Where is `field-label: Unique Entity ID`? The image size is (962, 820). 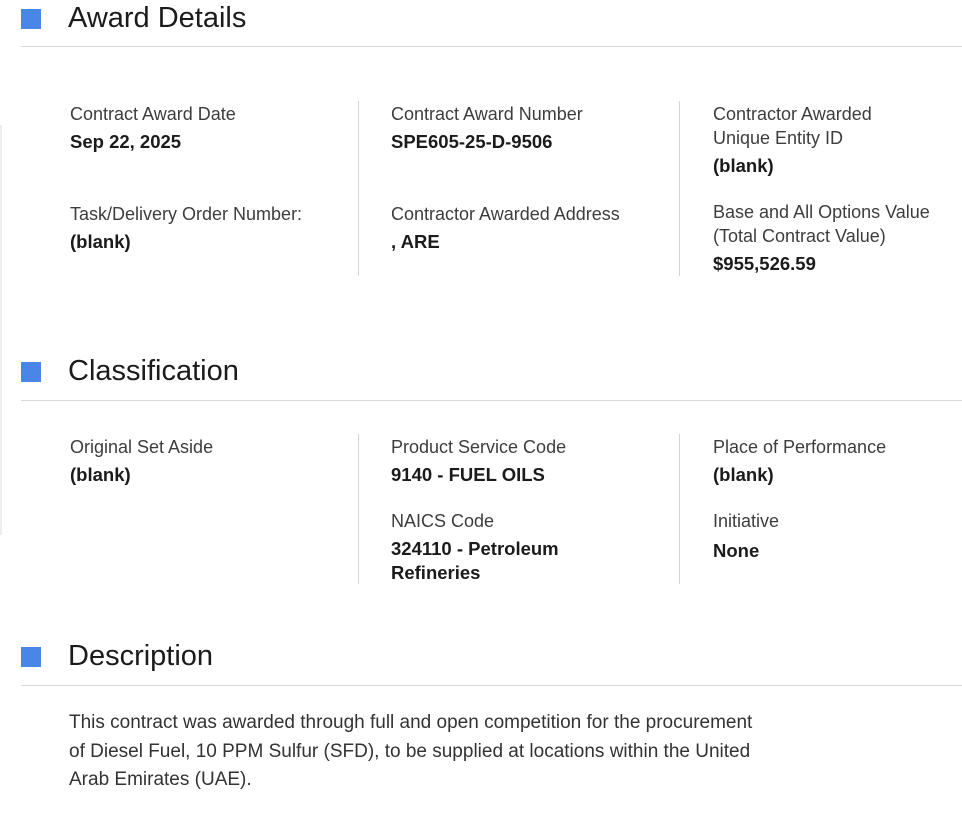 field-label: Unique Entity ID is located at coordinates (778, 138).